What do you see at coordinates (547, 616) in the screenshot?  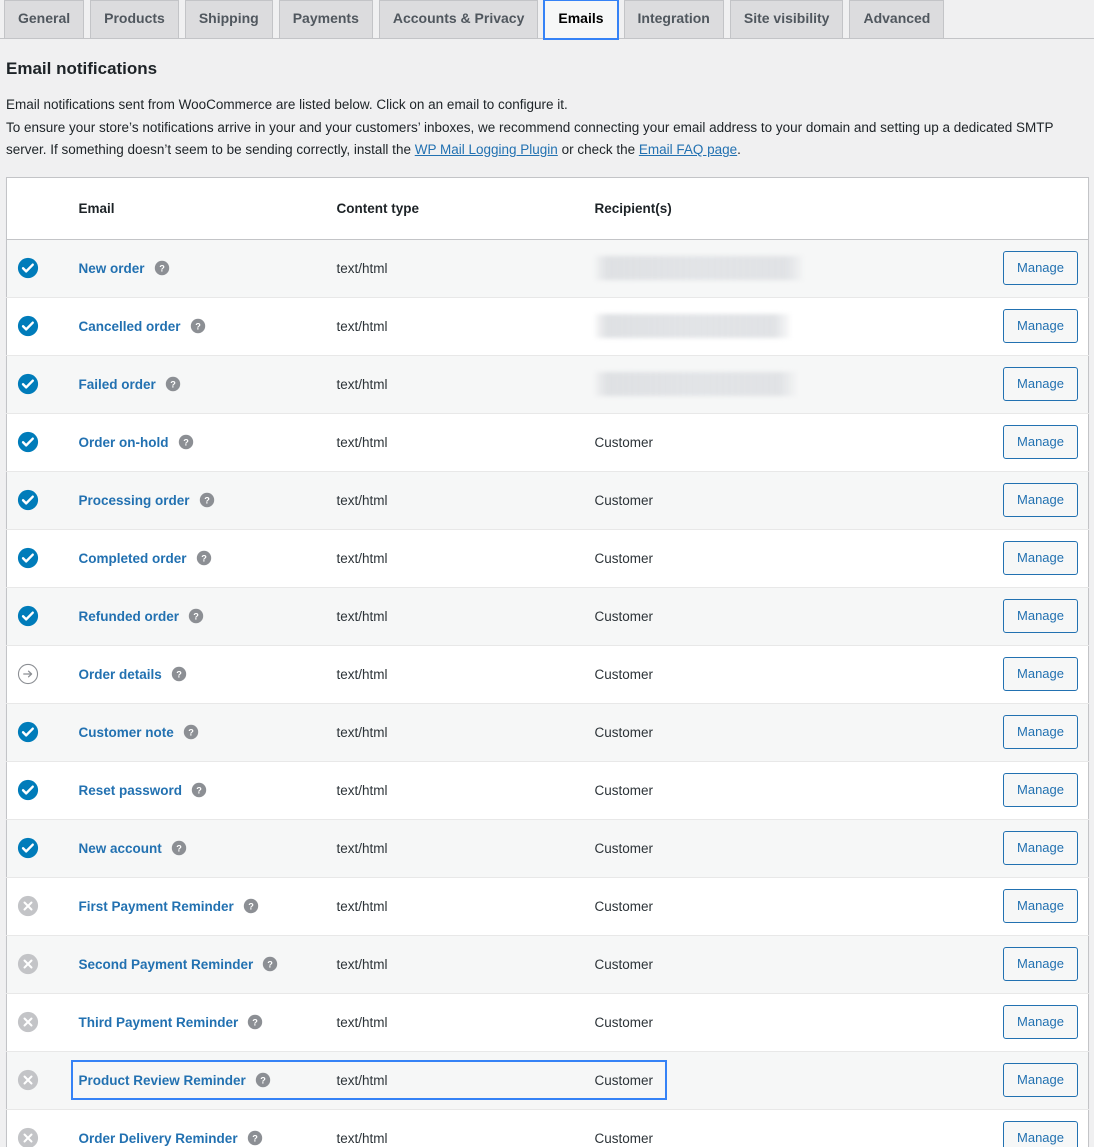 I see `table-row: Refunded order? text/html Customer Manage` at bounding box center [547, 616].